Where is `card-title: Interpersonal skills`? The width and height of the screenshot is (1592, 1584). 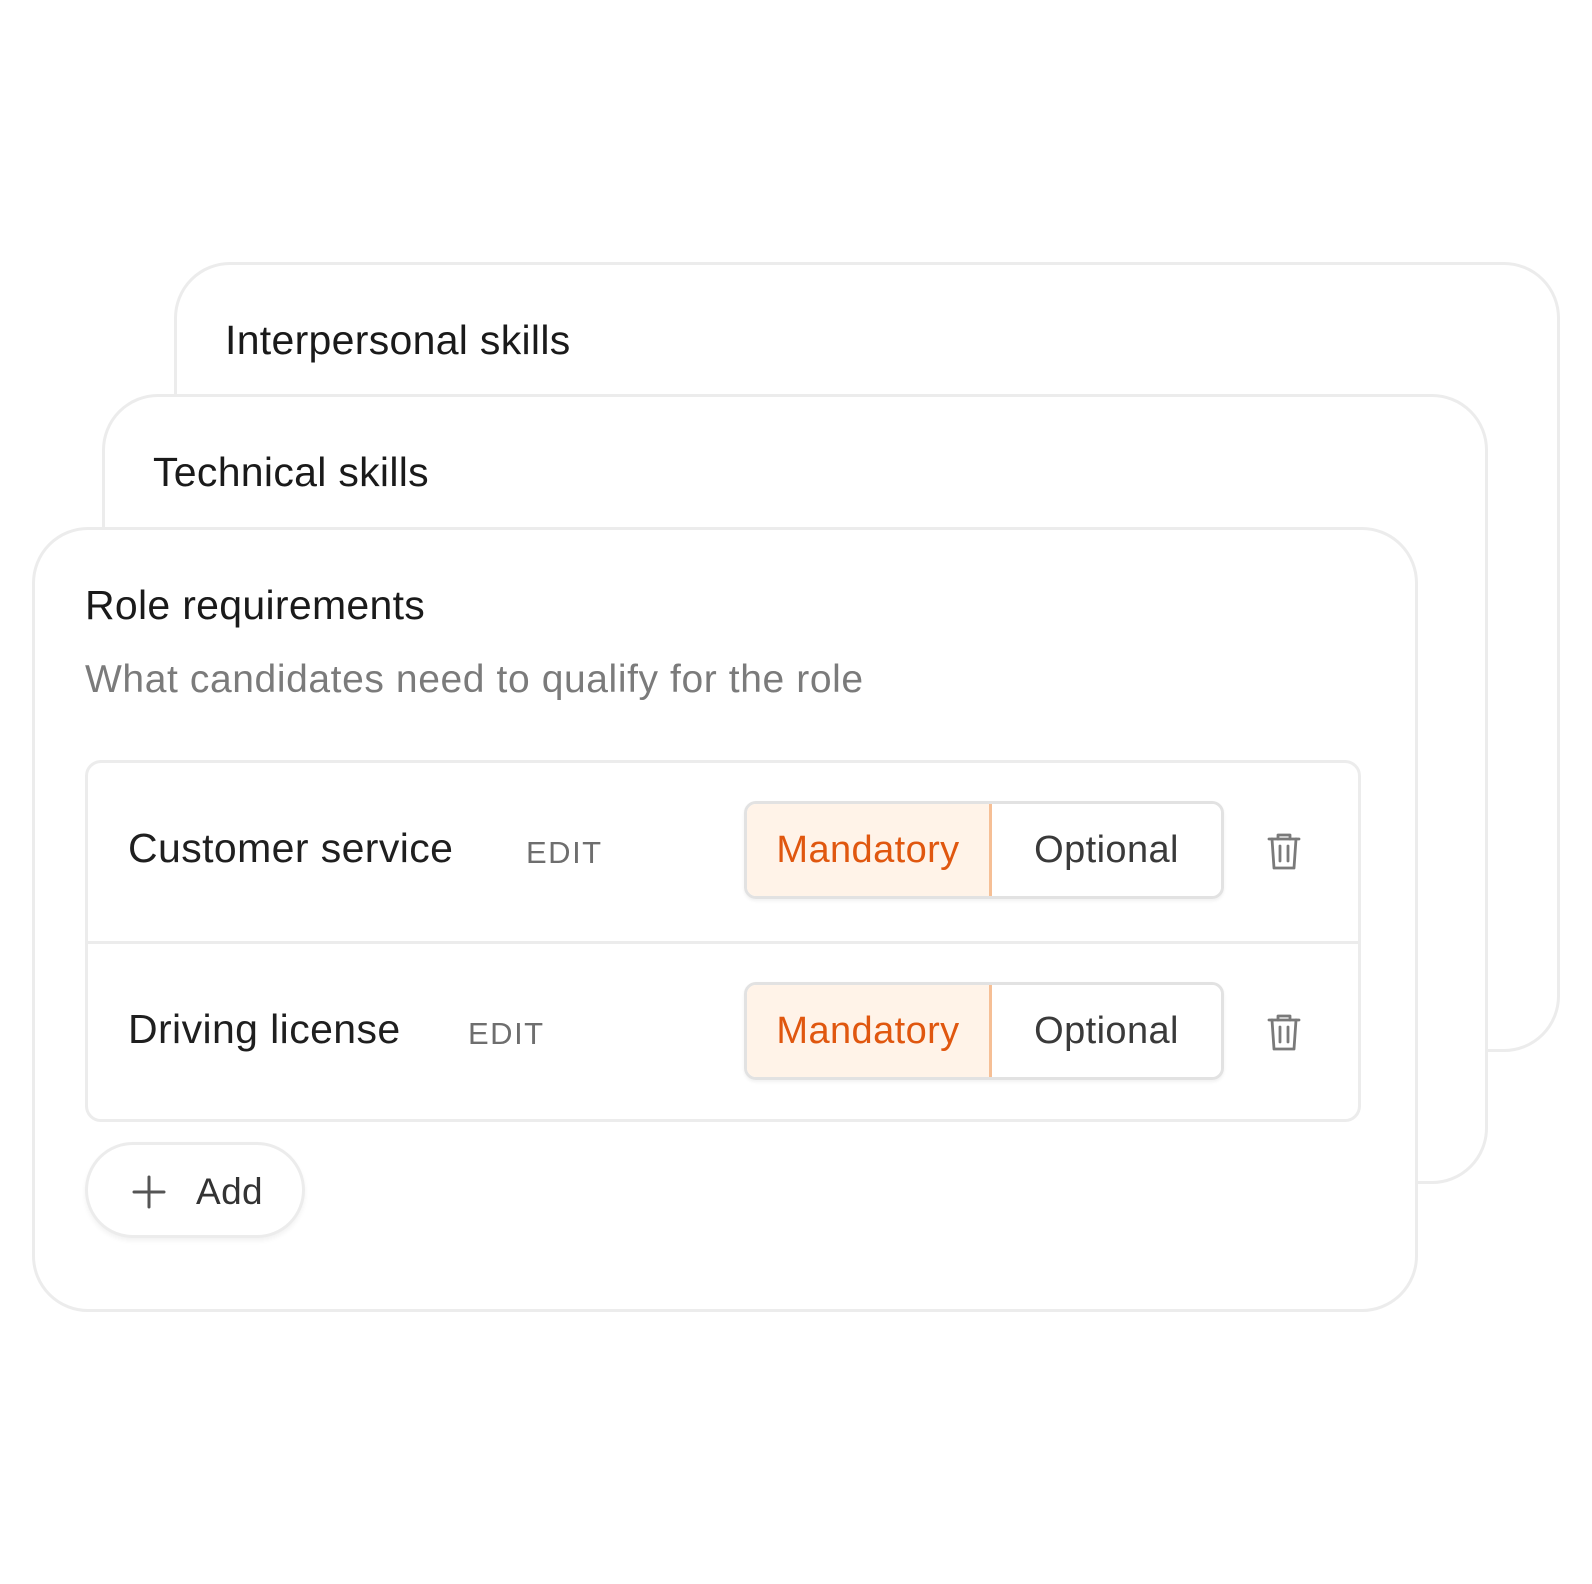
card-title: Interpersonal skills is located at coordinates (398, 340).